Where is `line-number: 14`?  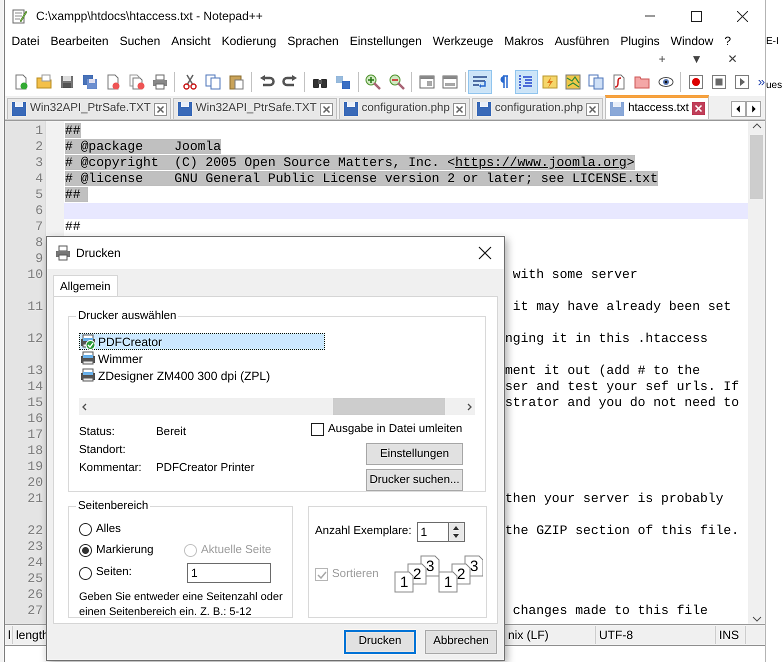 line-number: 14 is located at coordinates (35, 386).